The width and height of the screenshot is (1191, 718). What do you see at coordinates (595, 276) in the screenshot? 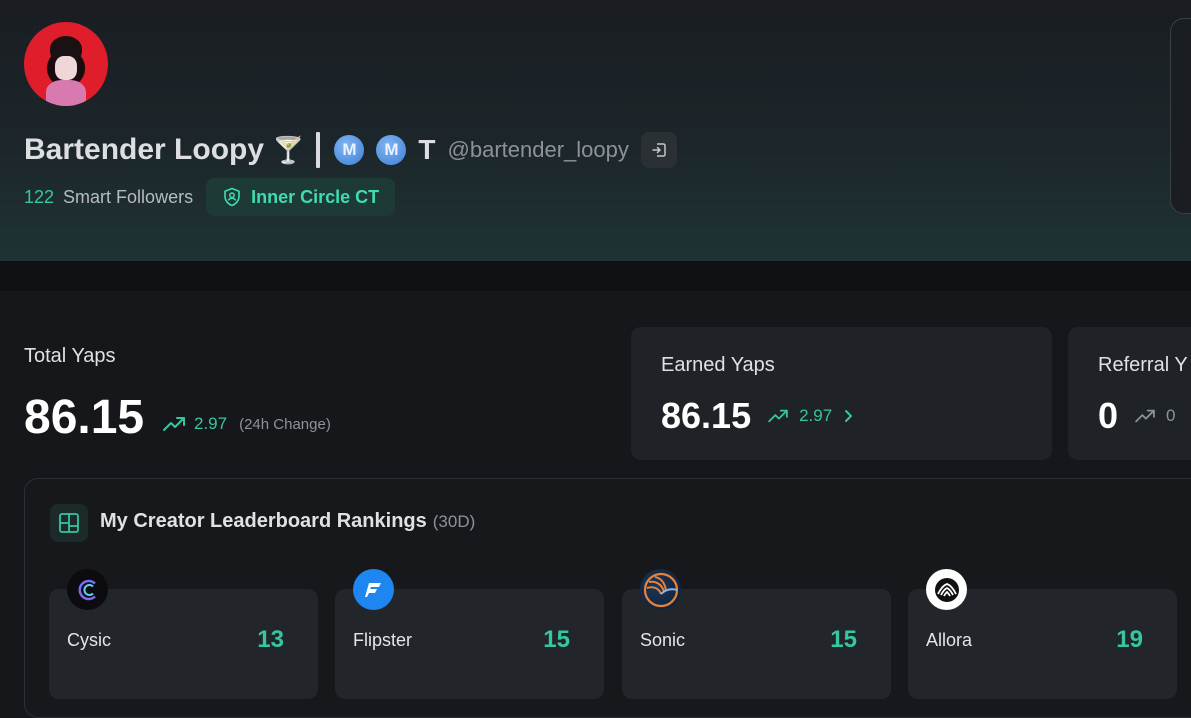
I see `header-divider` at bounding box center [595, 276].